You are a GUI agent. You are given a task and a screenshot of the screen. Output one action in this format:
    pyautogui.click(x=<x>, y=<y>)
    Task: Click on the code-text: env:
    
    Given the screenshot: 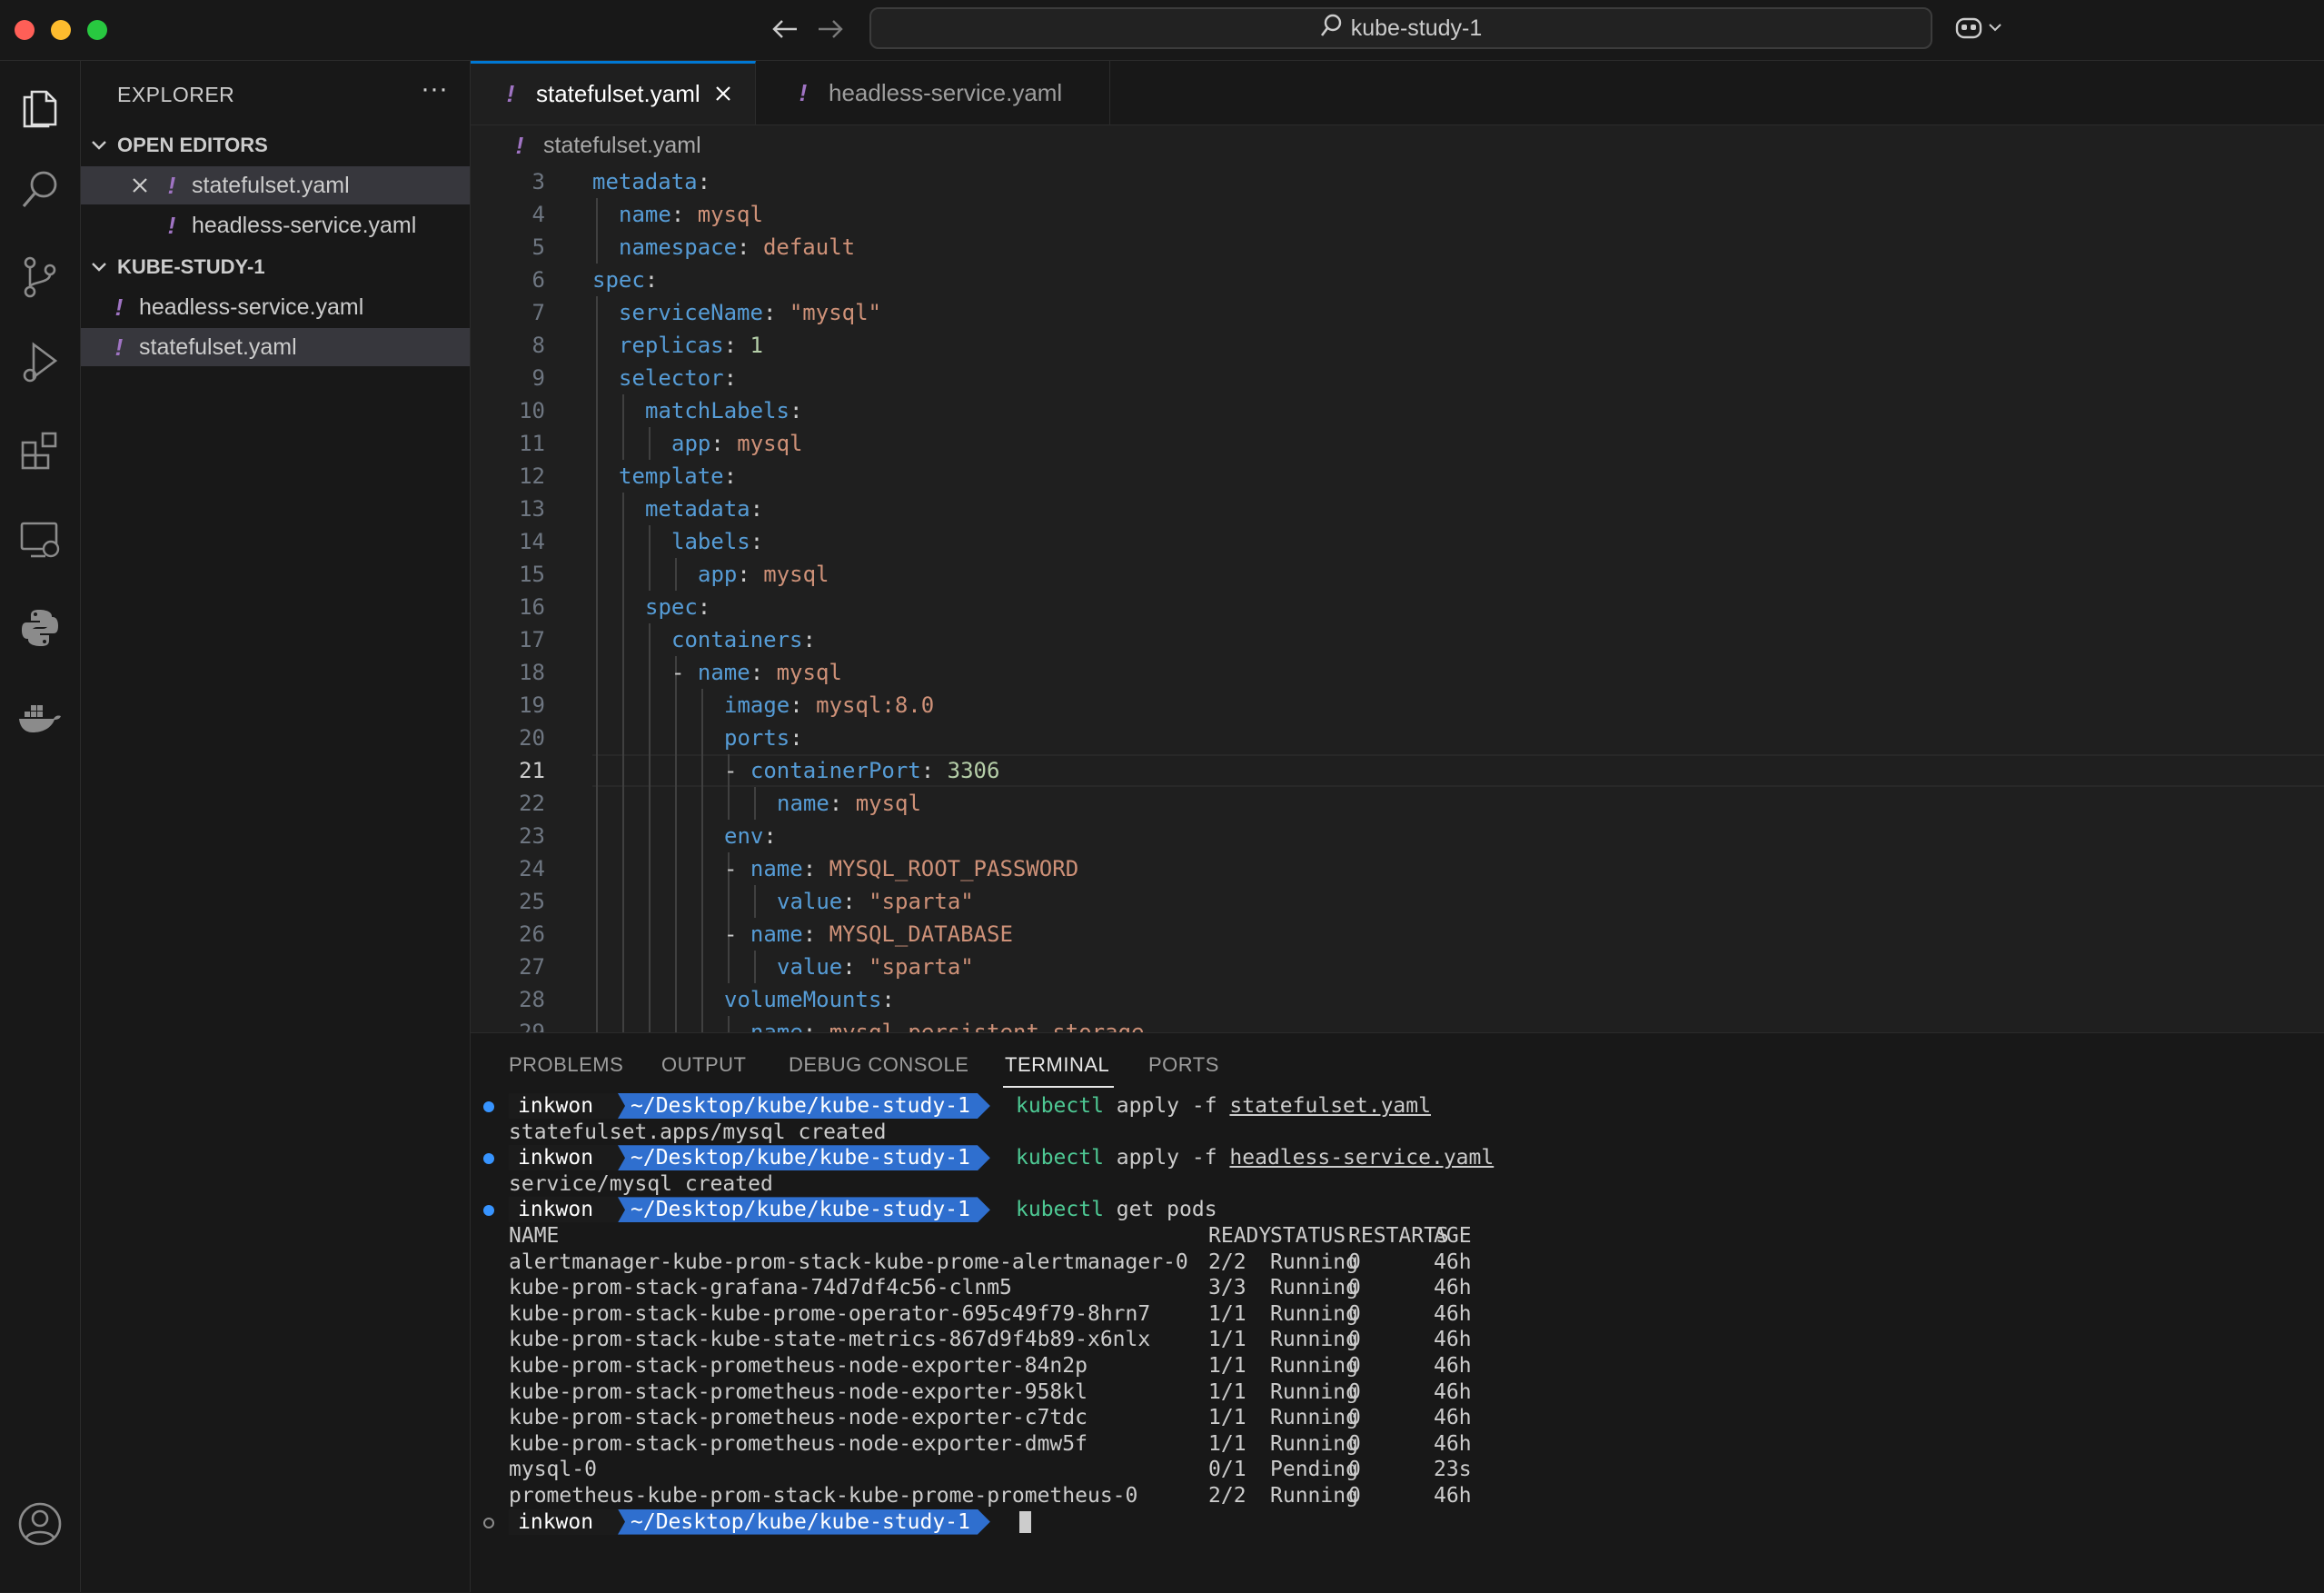 What is the action you would take?
    pyautogui.click(x=751, y=836)
    